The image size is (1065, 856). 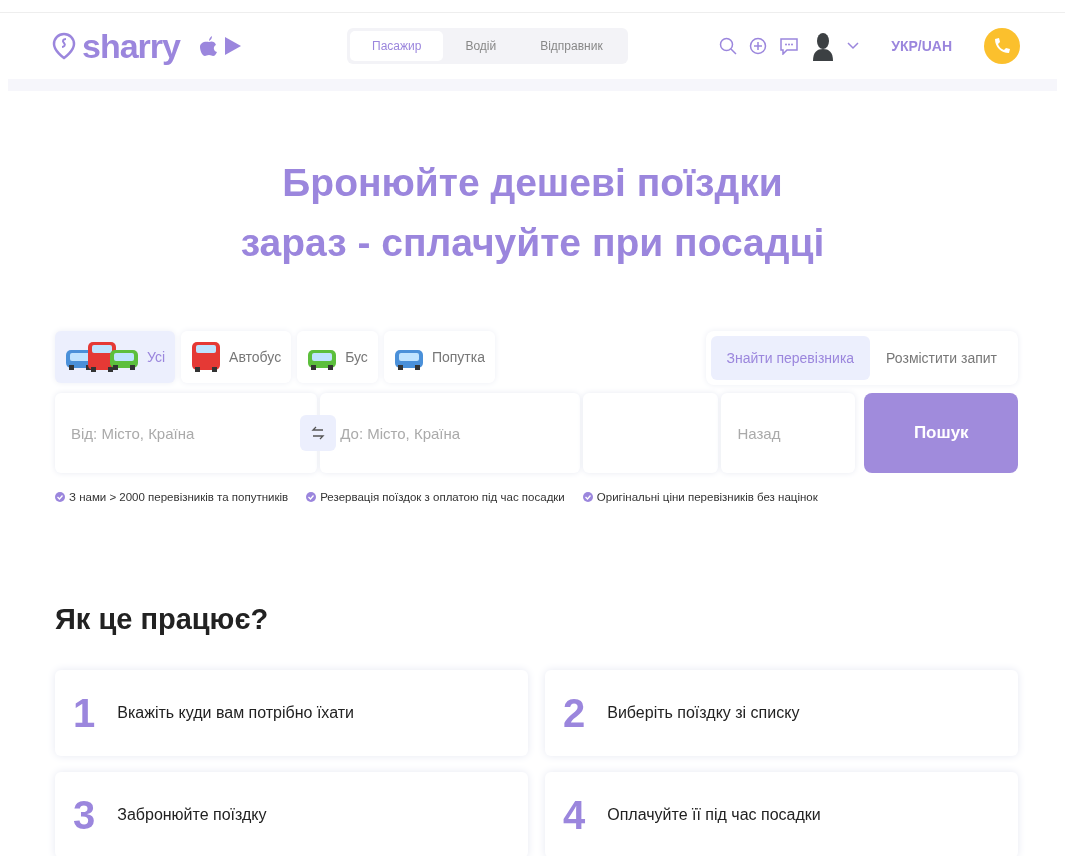 What do you see at coordinates (208, 46) in the screenshot?
I see `apple-icon` at bounding box center [208, 46].